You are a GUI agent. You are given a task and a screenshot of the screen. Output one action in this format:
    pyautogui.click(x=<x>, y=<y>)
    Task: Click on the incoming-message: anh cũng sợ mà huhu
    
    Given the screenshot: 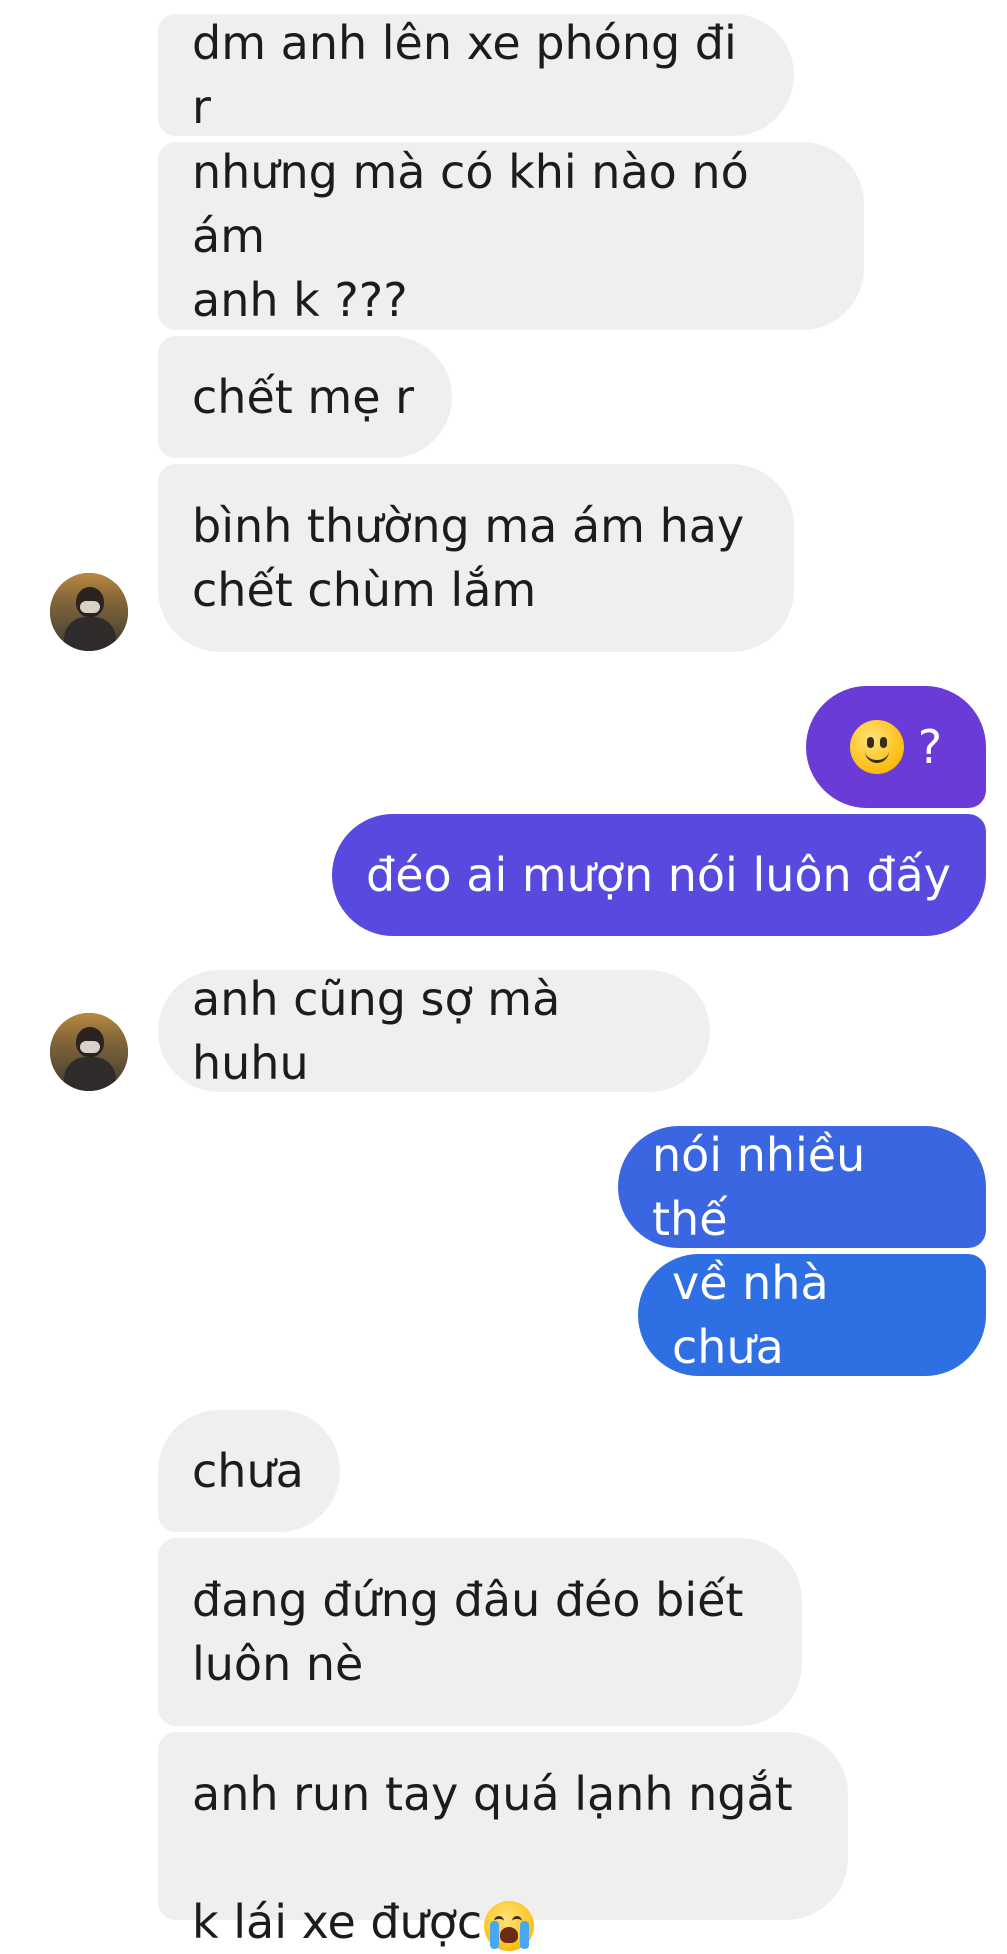 What is the action you would take?
    pyautogui.click(x=434, y=1031)
    